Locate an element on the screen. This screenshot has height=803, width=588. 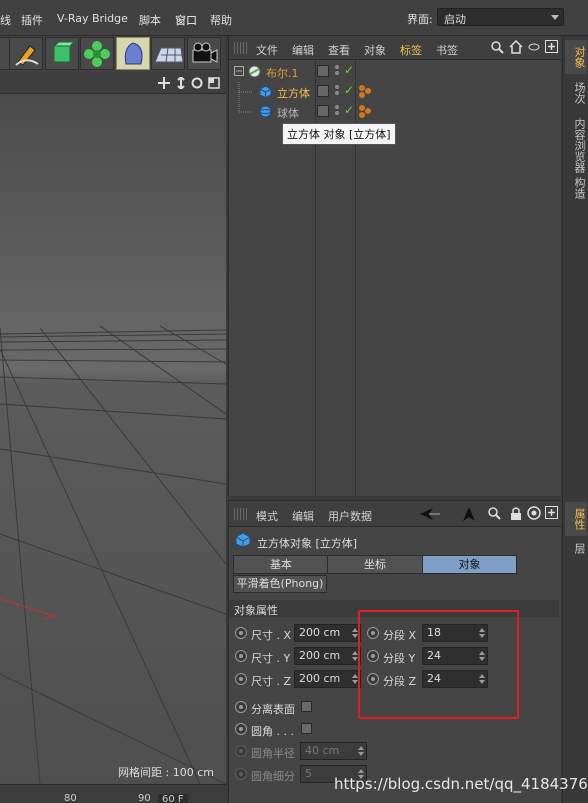
size-y-label: 尺寸 . Y is located at coordinates (271, 658).